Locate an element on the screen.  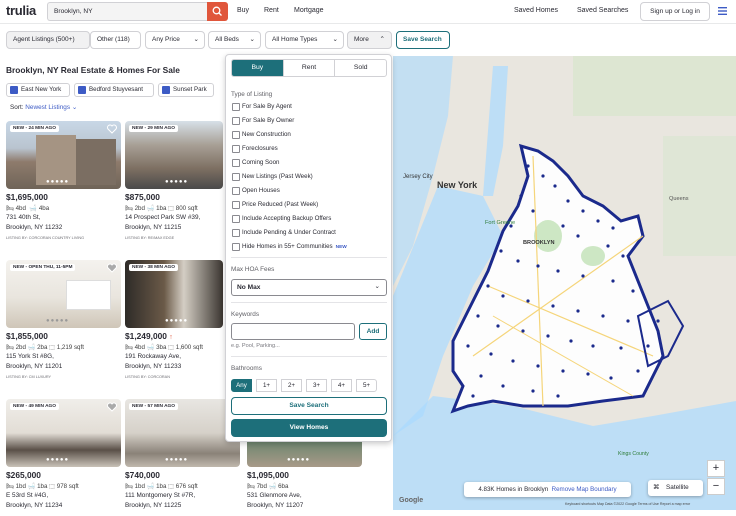
listing-address-line2: Brooklyn, NY 11234 is located at coordinates (34, 505).